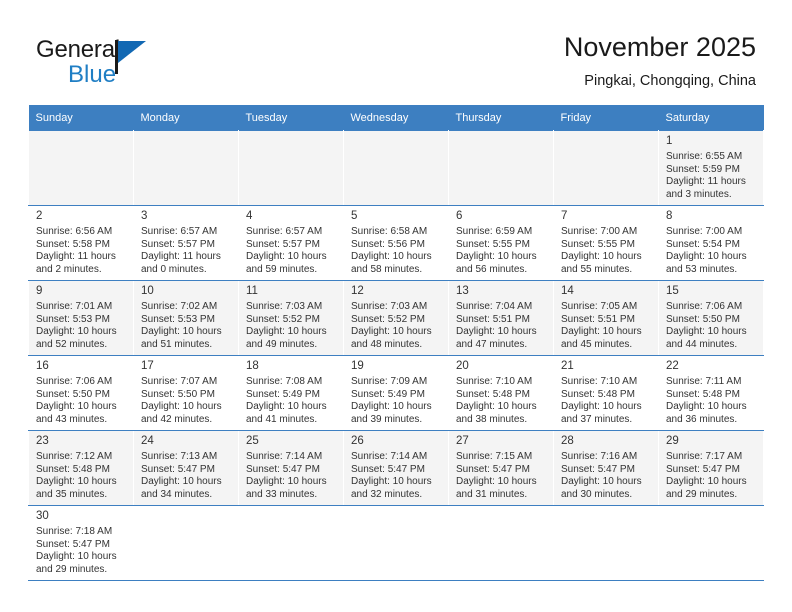 This screenshot has width=792, height=612. Describe the element at coordinates (669, 141) in the screenshot. I see `day-number: 1` at that location.